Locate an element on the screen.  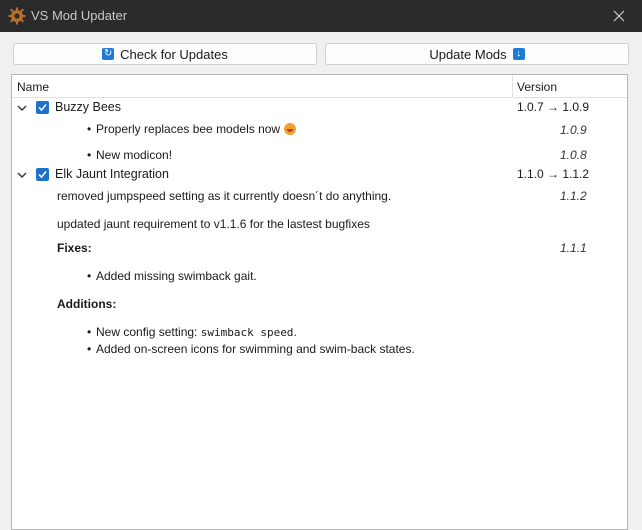
column-divider is located at coordinates (512, 86).